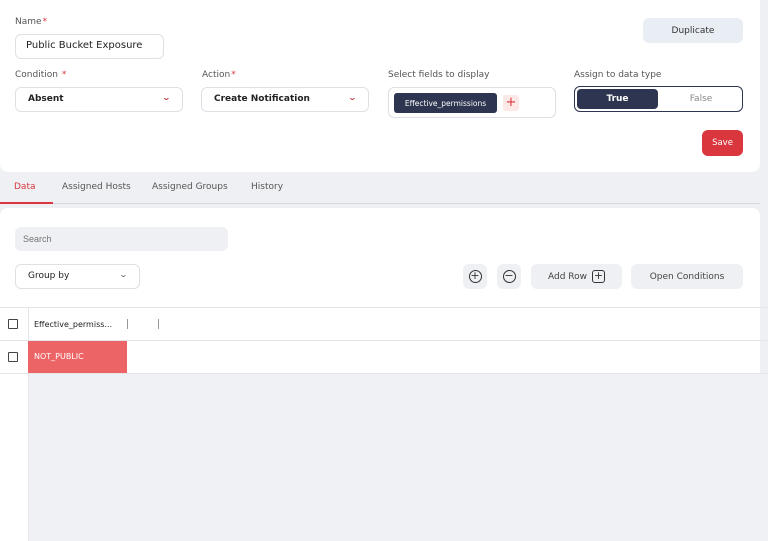 The width and height of the screenshot is (768, 541). I want to click on toggle-false-option: False, so click(701, 99).